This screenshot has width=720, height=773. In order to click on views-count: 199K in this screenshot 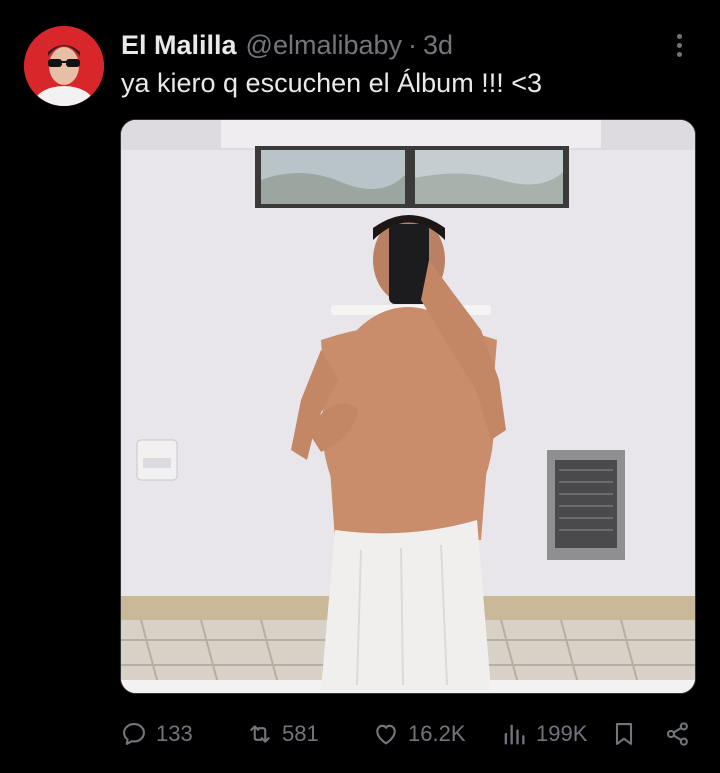, I will do `click(562, 733)`.